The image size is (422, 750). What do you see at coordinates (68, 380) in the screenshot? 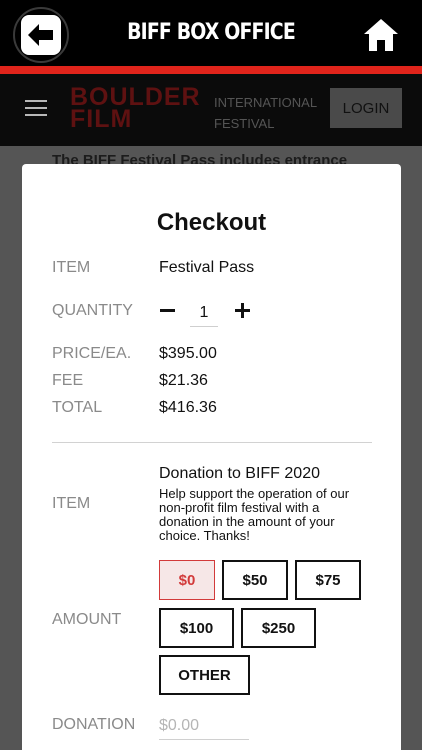
I see `fee-label: FEE` at bounding box center [68, 380].